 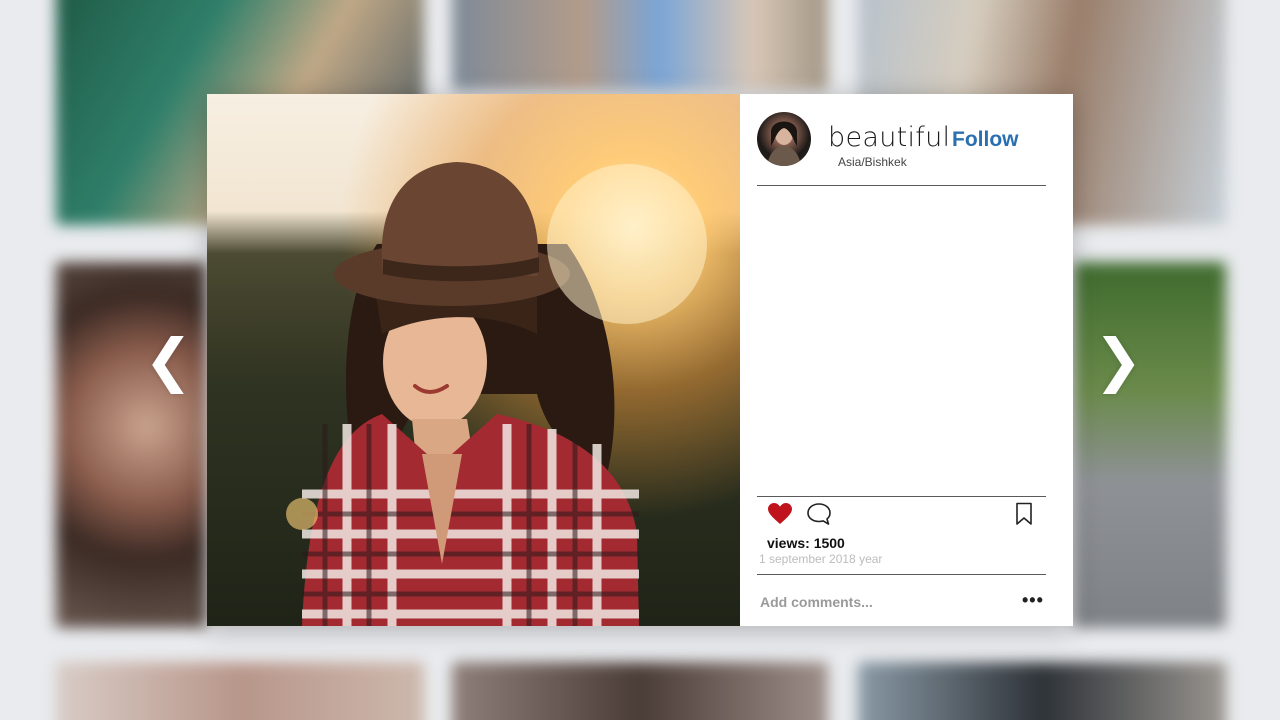 What do you see at coordinates (784, 143) in the screenshot?
I see `avatar-portrait` at bounding box center [784, 143].